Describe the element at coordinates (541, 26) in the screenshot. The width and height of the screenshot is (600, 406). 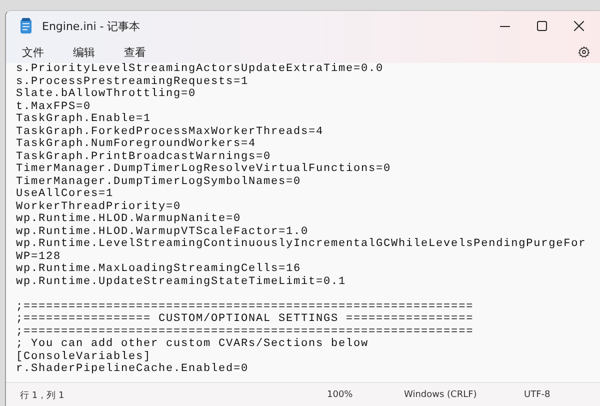
I see `maximize-icon` at that location.